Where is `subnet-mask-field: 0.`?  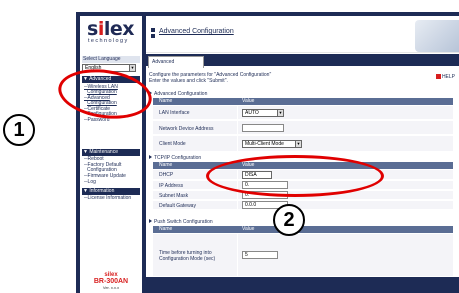
subnet-mask-field: 0. is located at coordinates (265, 195).